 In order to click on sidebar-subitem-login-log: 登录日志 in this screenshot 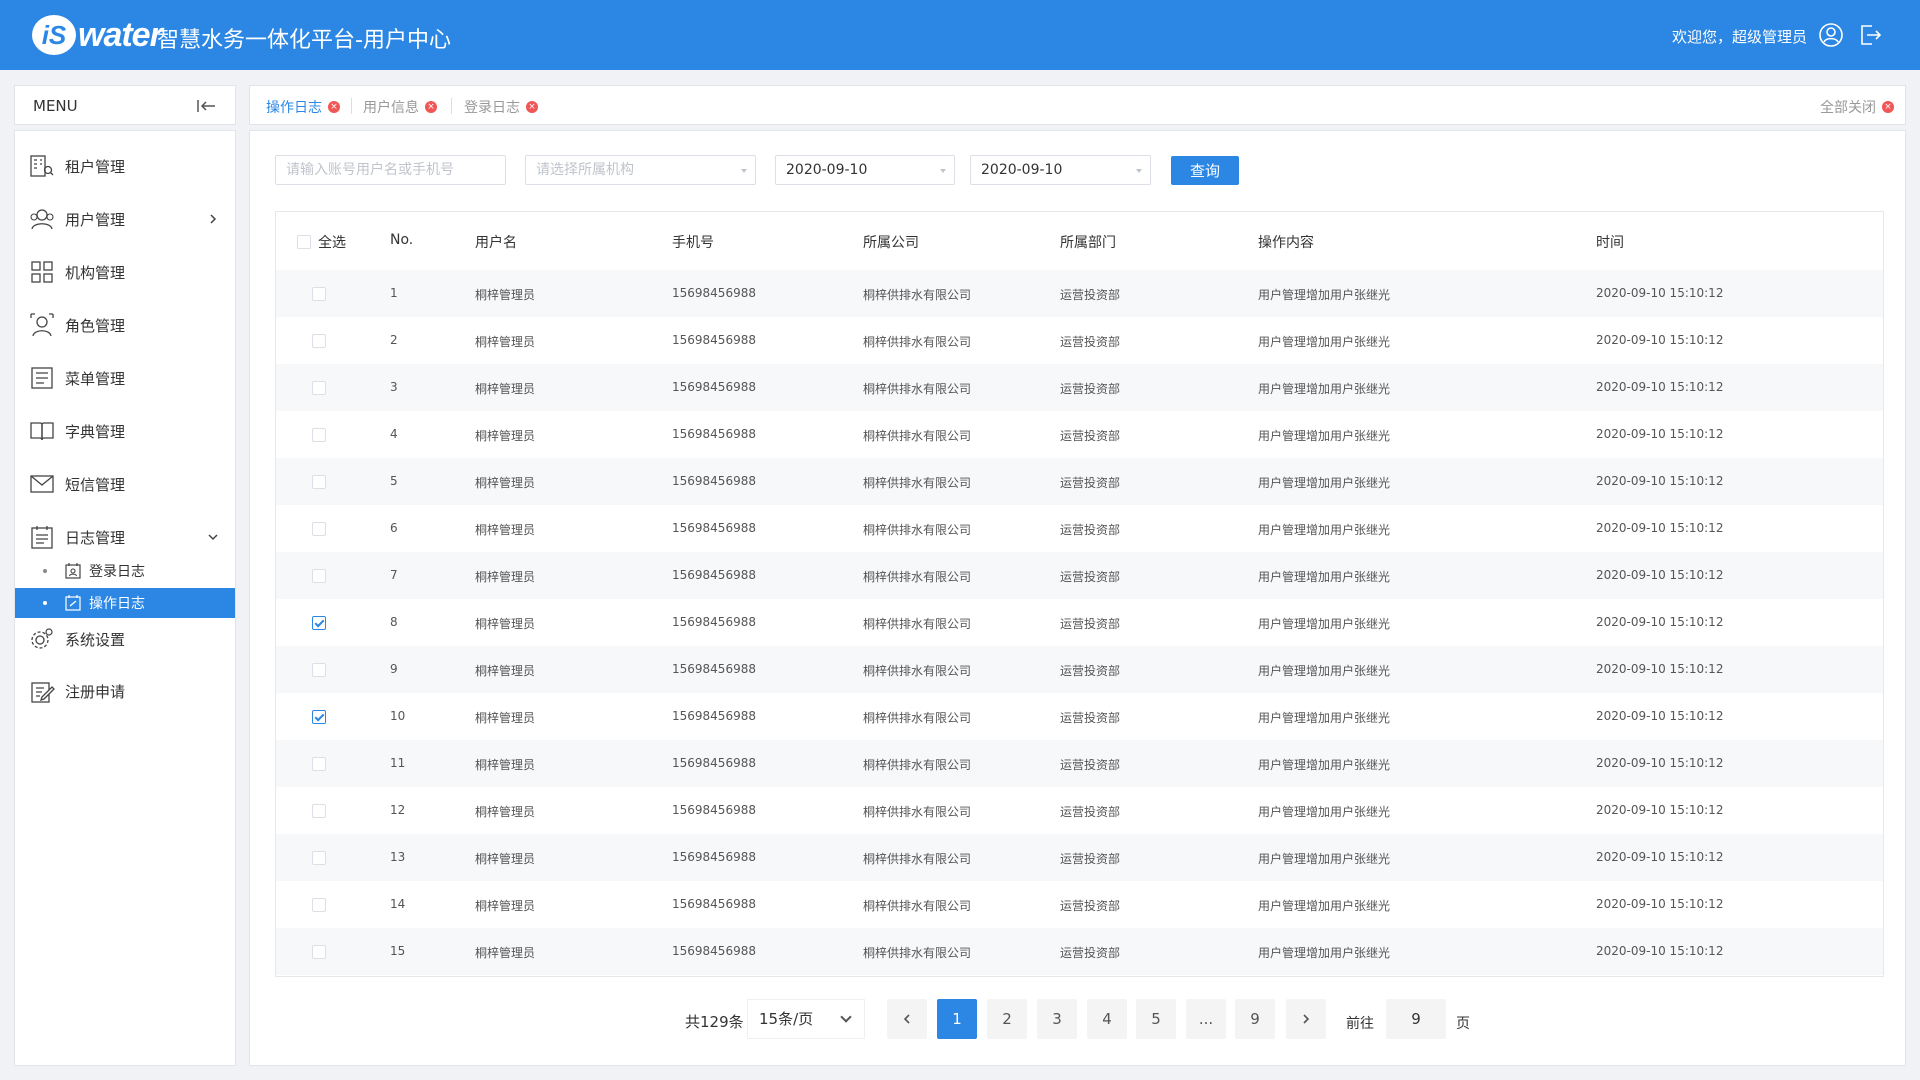, I will do `click(125, 571)`.